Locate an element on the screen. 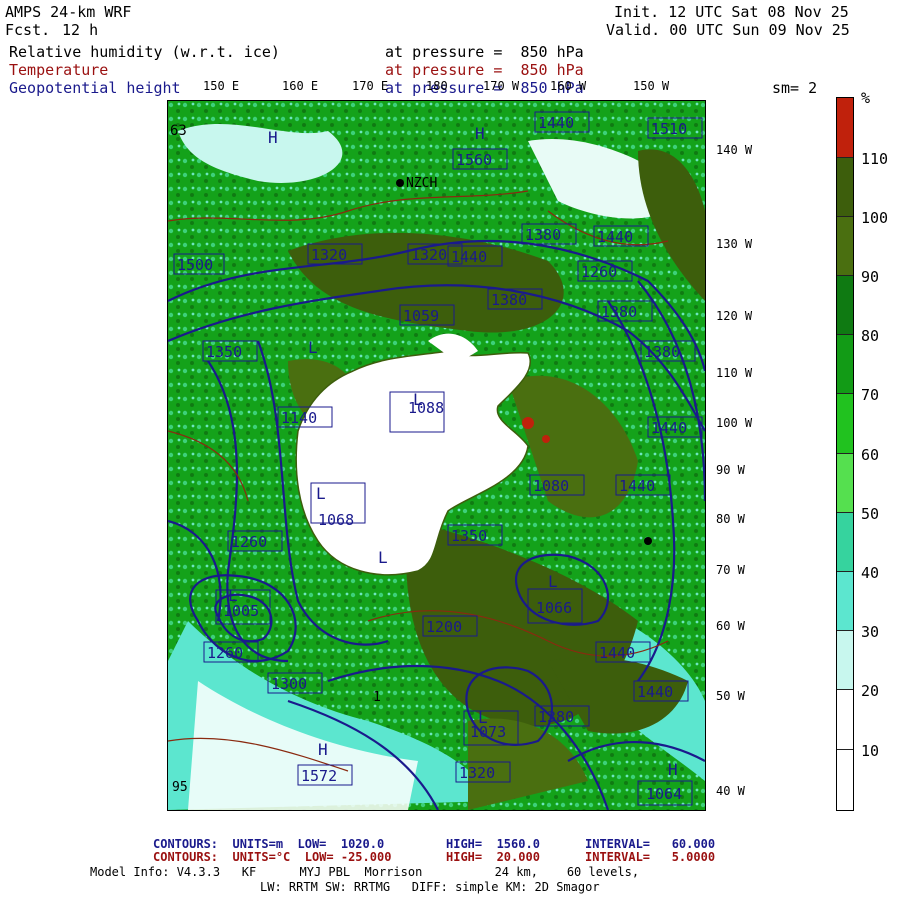 This screenshot has width=900, height=900. colorbar-label: 30 is located at coordinates (870, 632).